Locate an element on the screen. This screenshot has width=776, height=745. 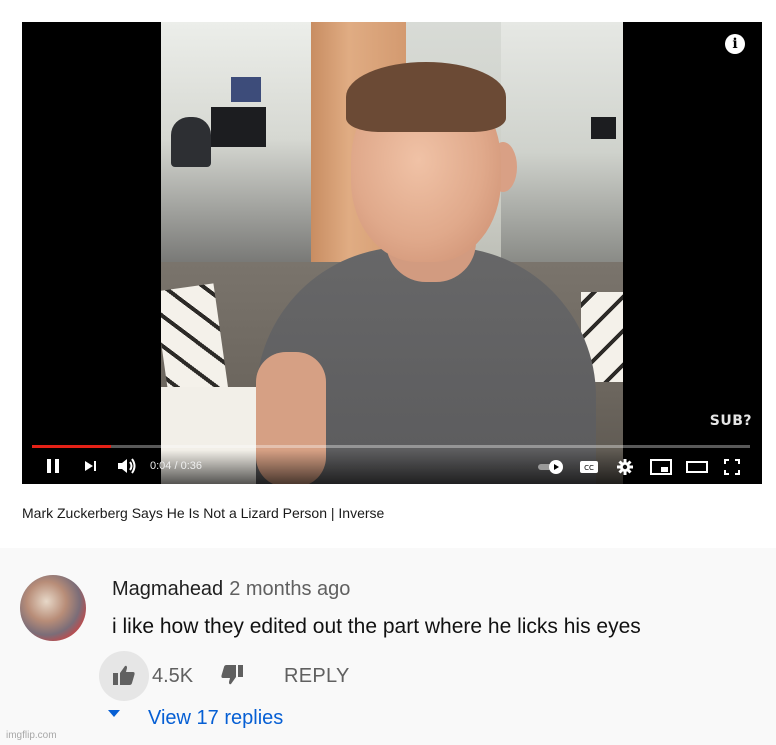
captions-icon: CC is located at coordinates (589, 467).